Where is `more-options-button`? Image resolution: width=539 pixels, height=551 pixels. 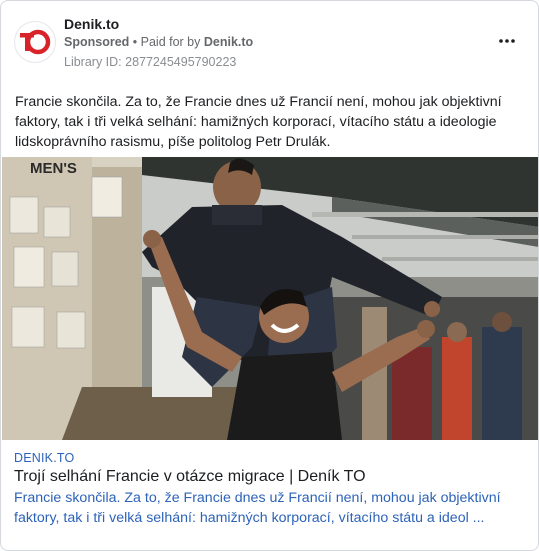 more-options-button is located at coordinates (507, 41).